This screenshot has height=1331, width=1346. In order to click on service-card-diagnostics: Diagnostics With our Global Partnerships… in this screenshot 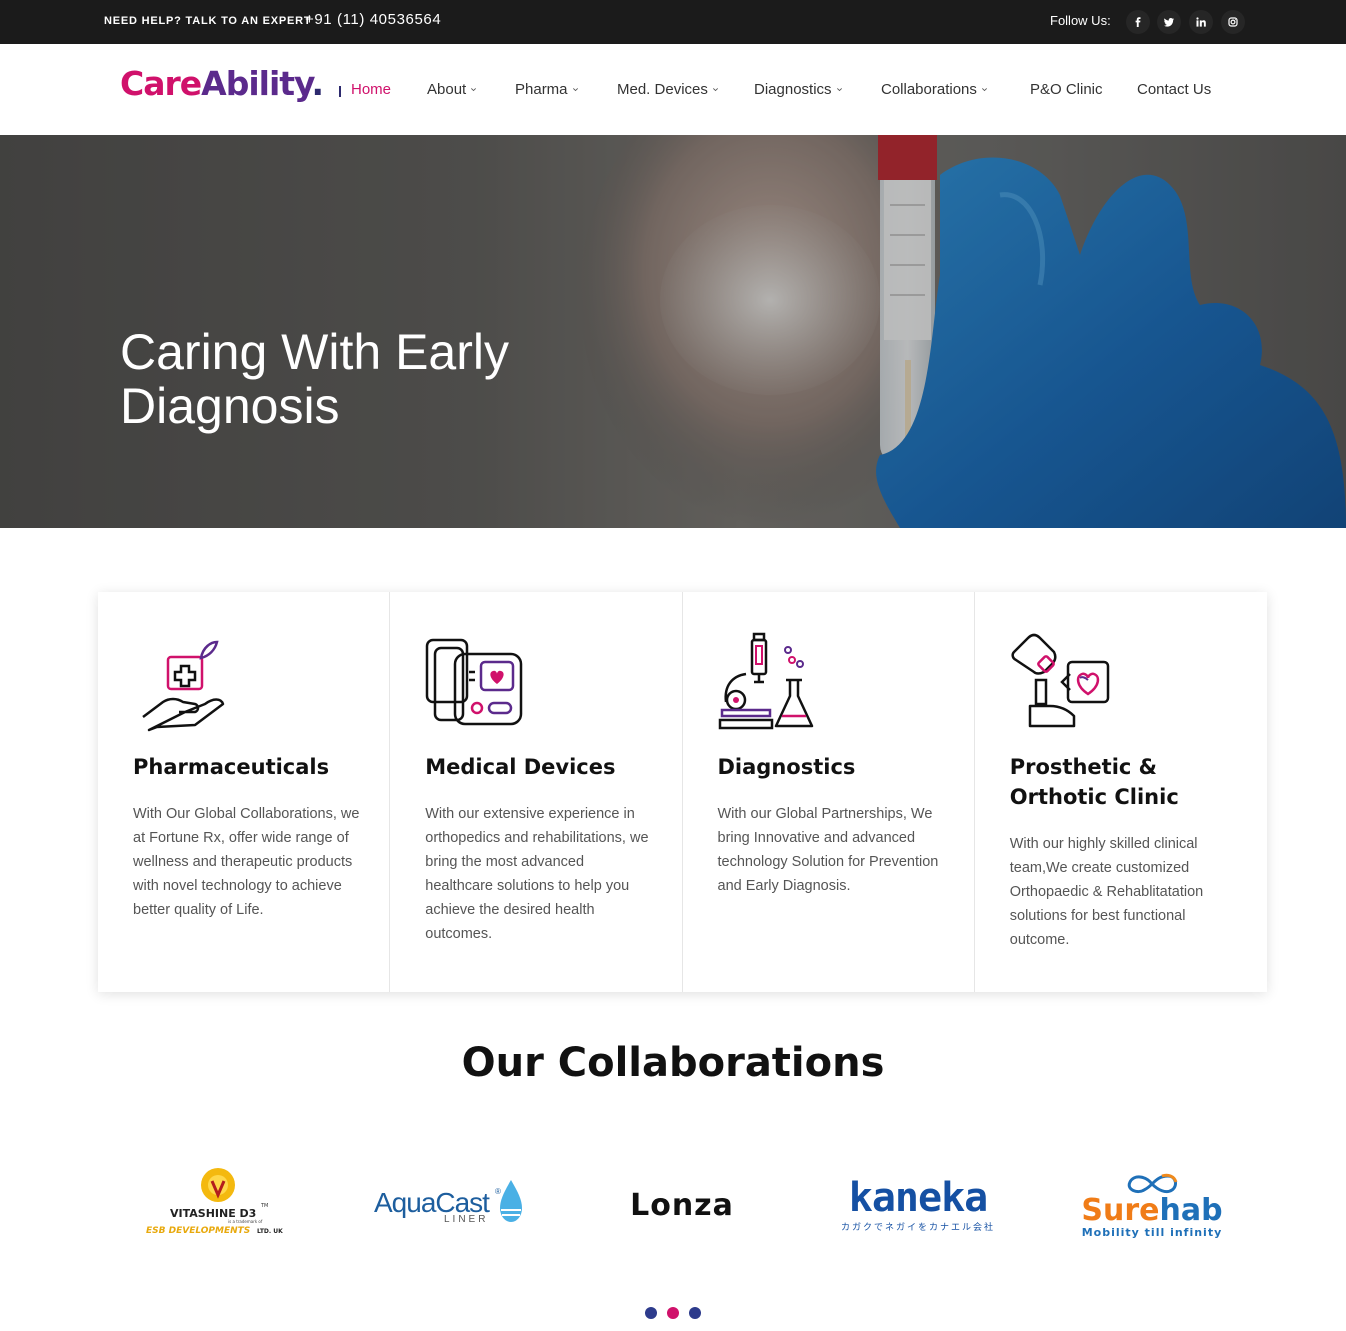, I will do `click(829, 792)`.